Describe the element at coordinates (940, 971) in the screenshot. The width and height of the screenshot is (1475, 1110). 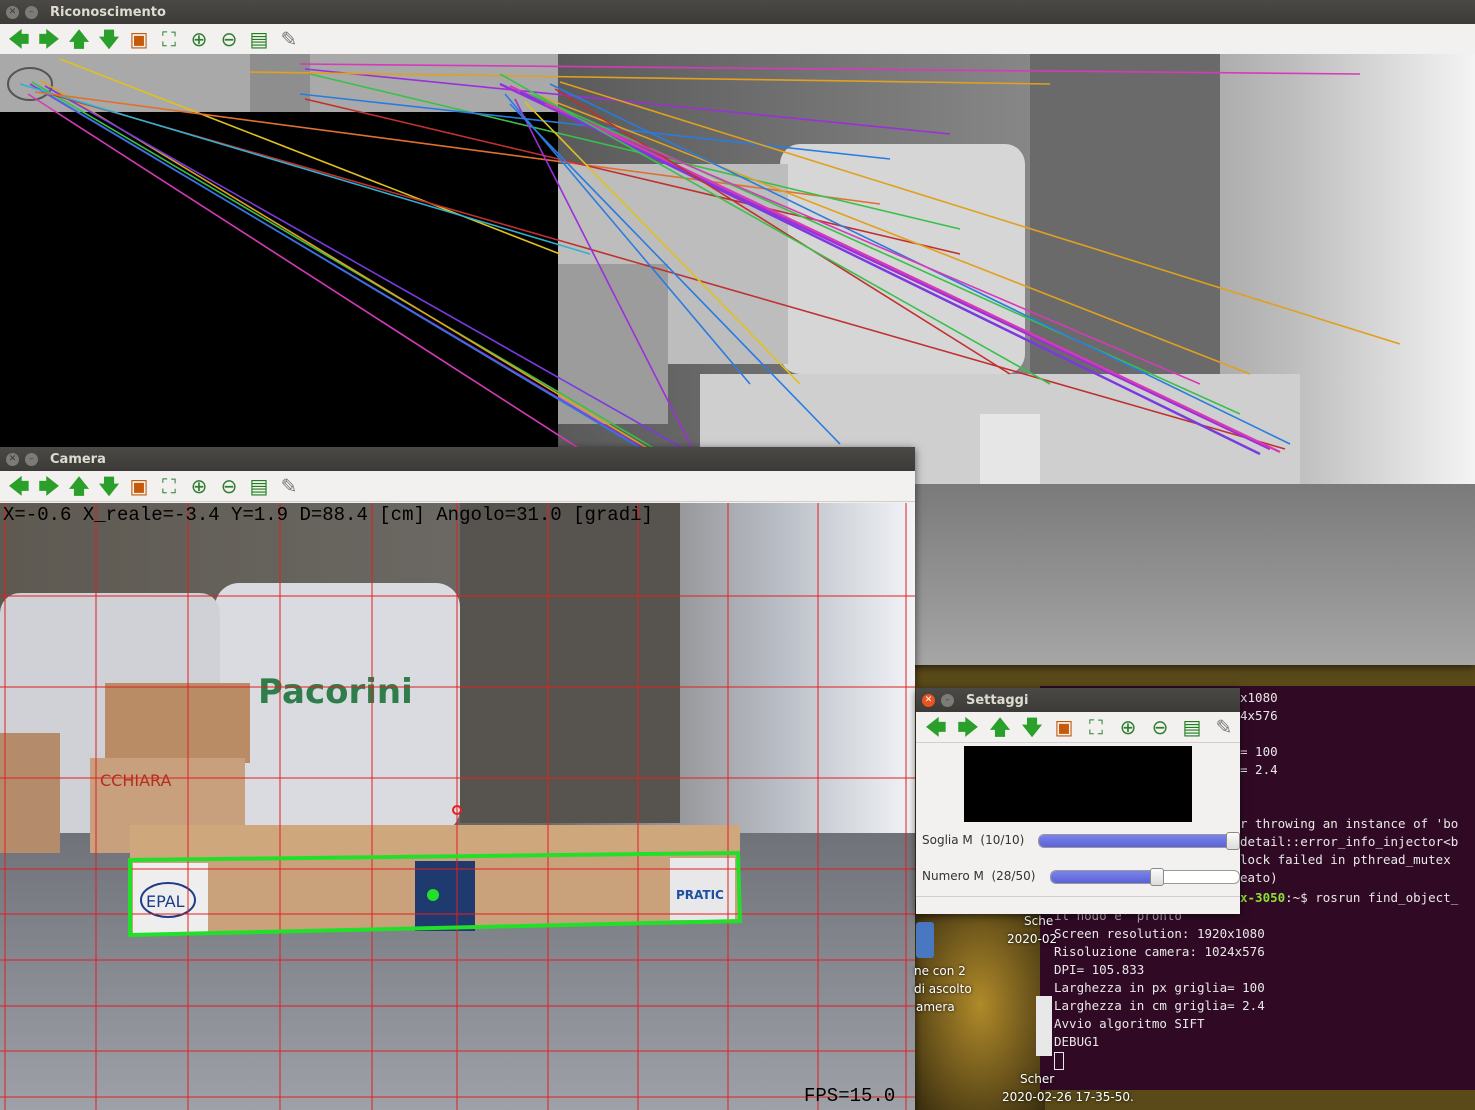
I see `desktop-label: ne con 2` at that location.